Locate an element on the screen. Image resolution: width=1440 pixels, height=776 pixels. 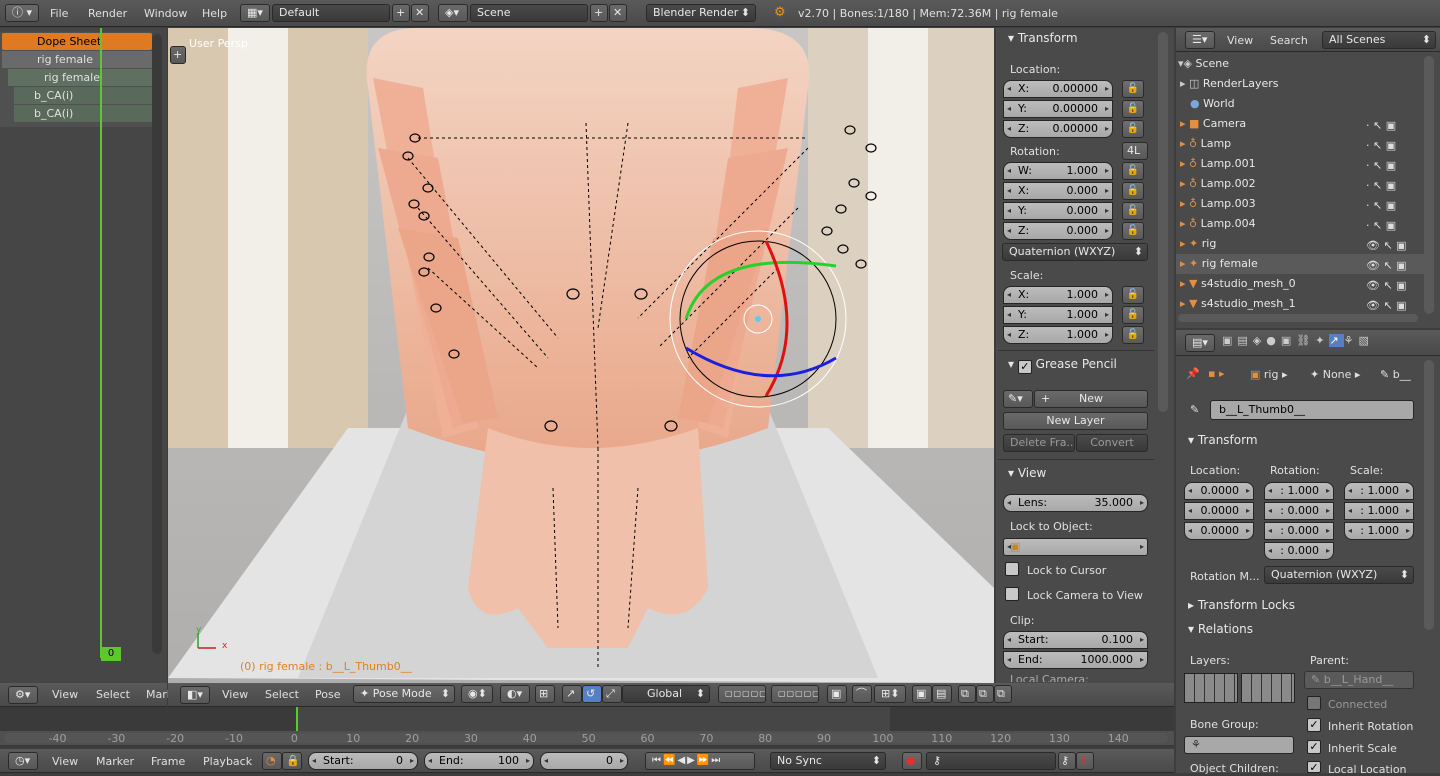
timeline-menu-playback: Playback is located at coordinates (227, 761).